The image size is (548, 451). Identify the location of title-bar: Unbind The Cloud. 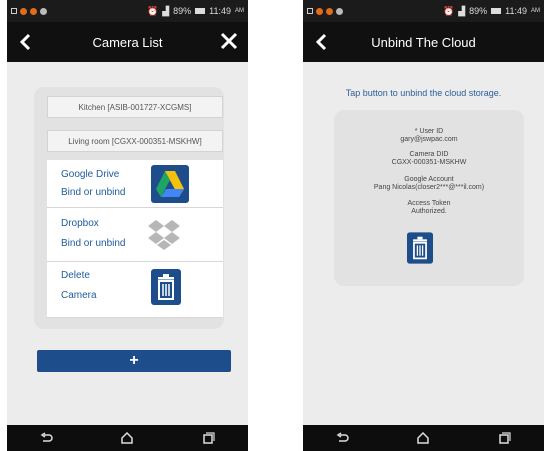
(423, 42).